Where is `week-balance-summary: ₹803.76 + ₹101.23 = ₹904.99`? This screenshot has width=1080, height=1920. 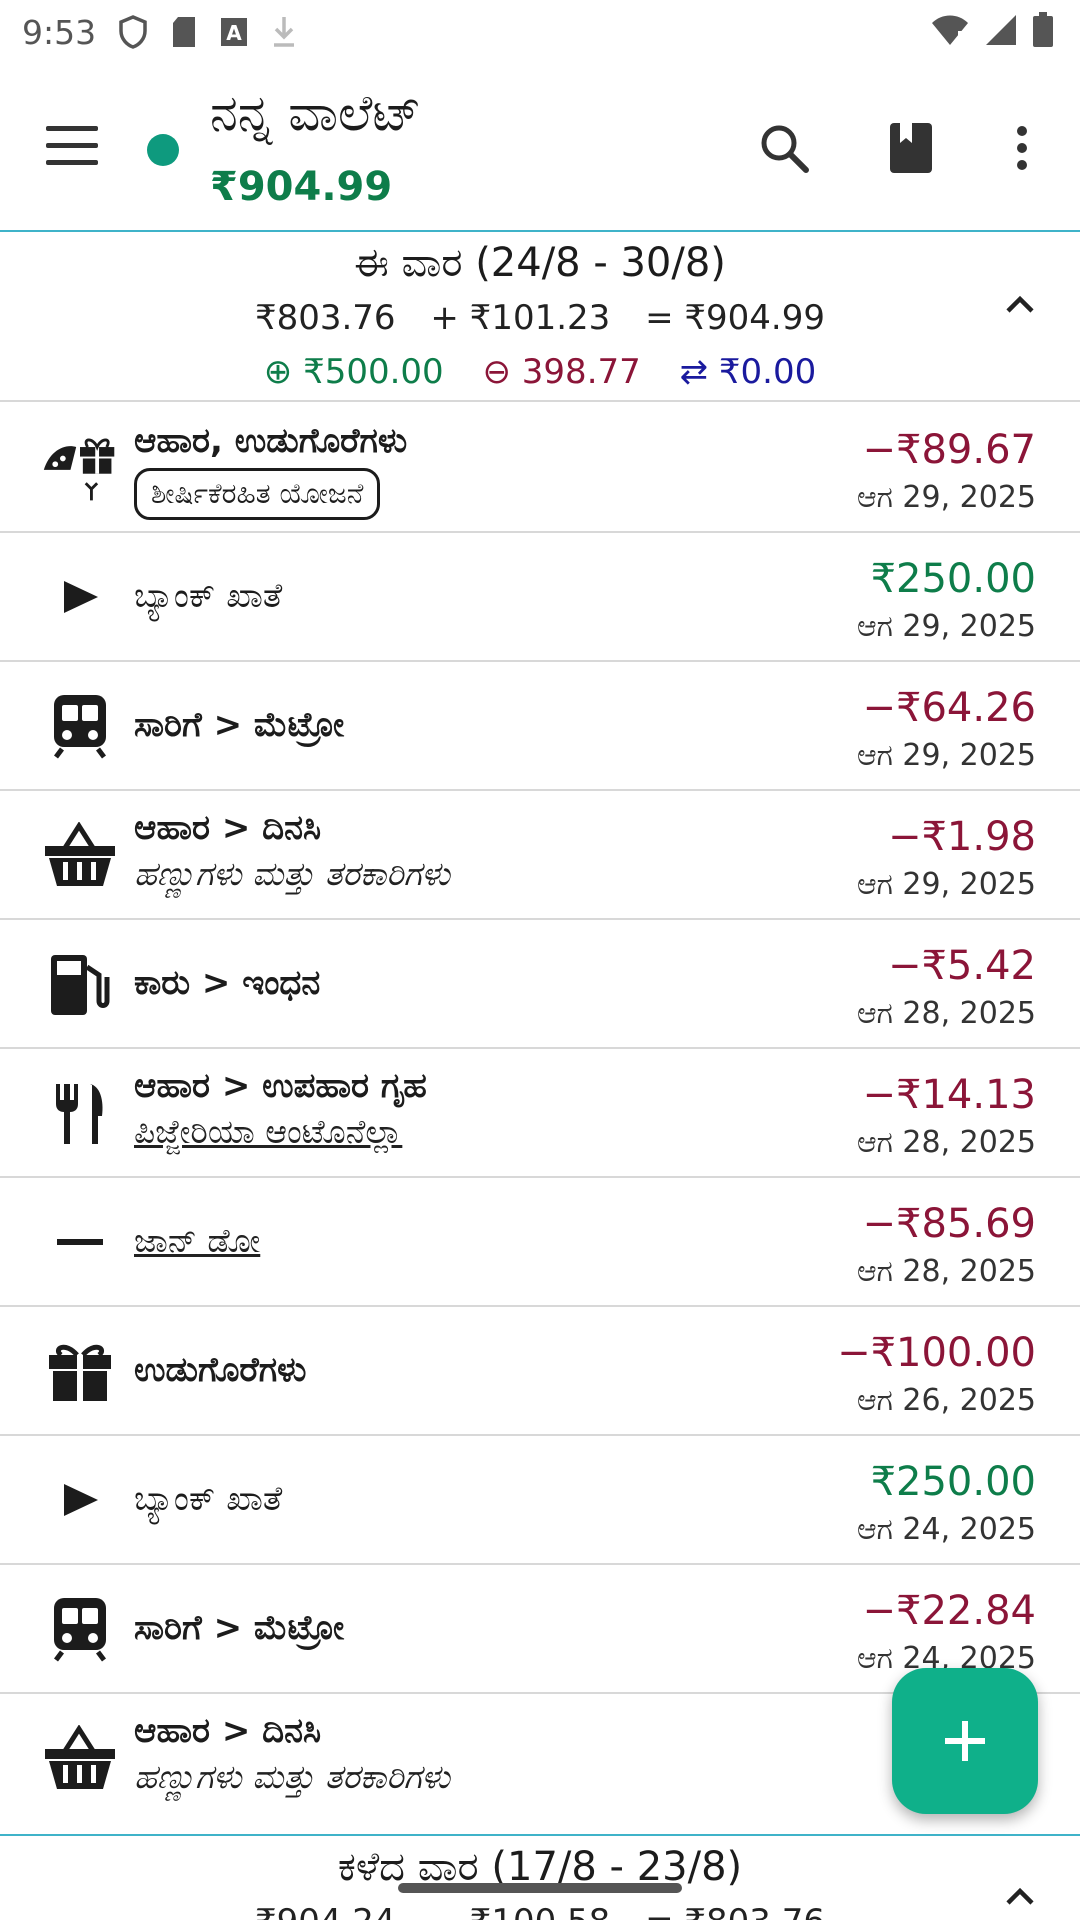 week-balance-summary: ₹803.76 + ₹101.23 = ₹904.99 is located at coordinates (540, 318).